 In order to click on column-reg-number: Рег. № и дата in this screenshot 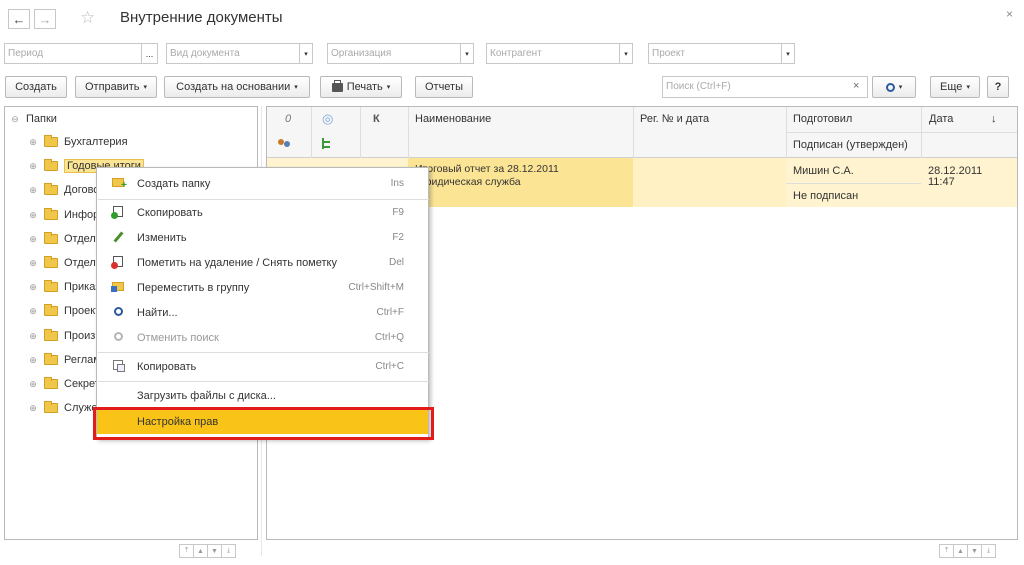, I will do `click(674, 119)`.